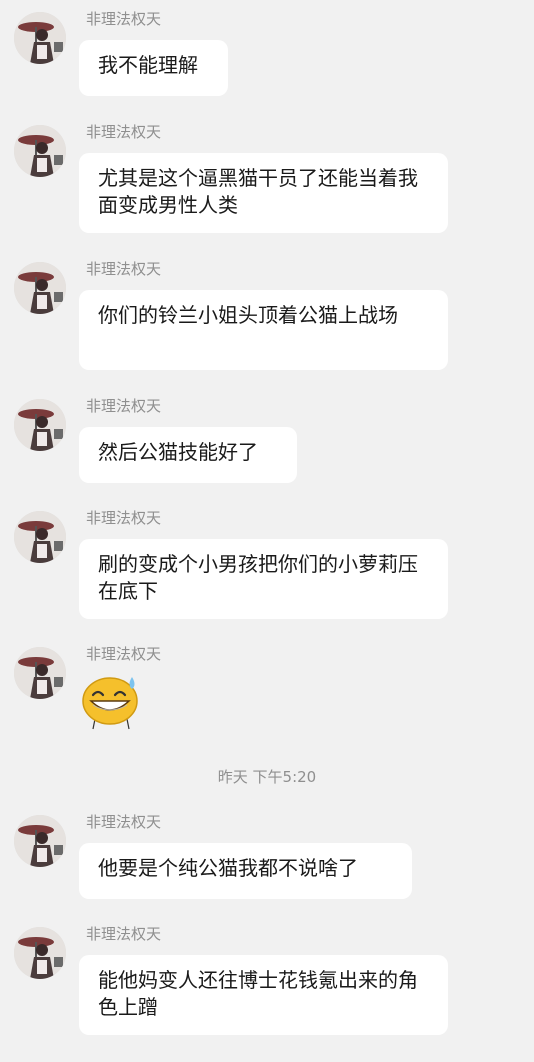  I want to click on timestamp: 昨天 下午5:20, so click(267, 777).